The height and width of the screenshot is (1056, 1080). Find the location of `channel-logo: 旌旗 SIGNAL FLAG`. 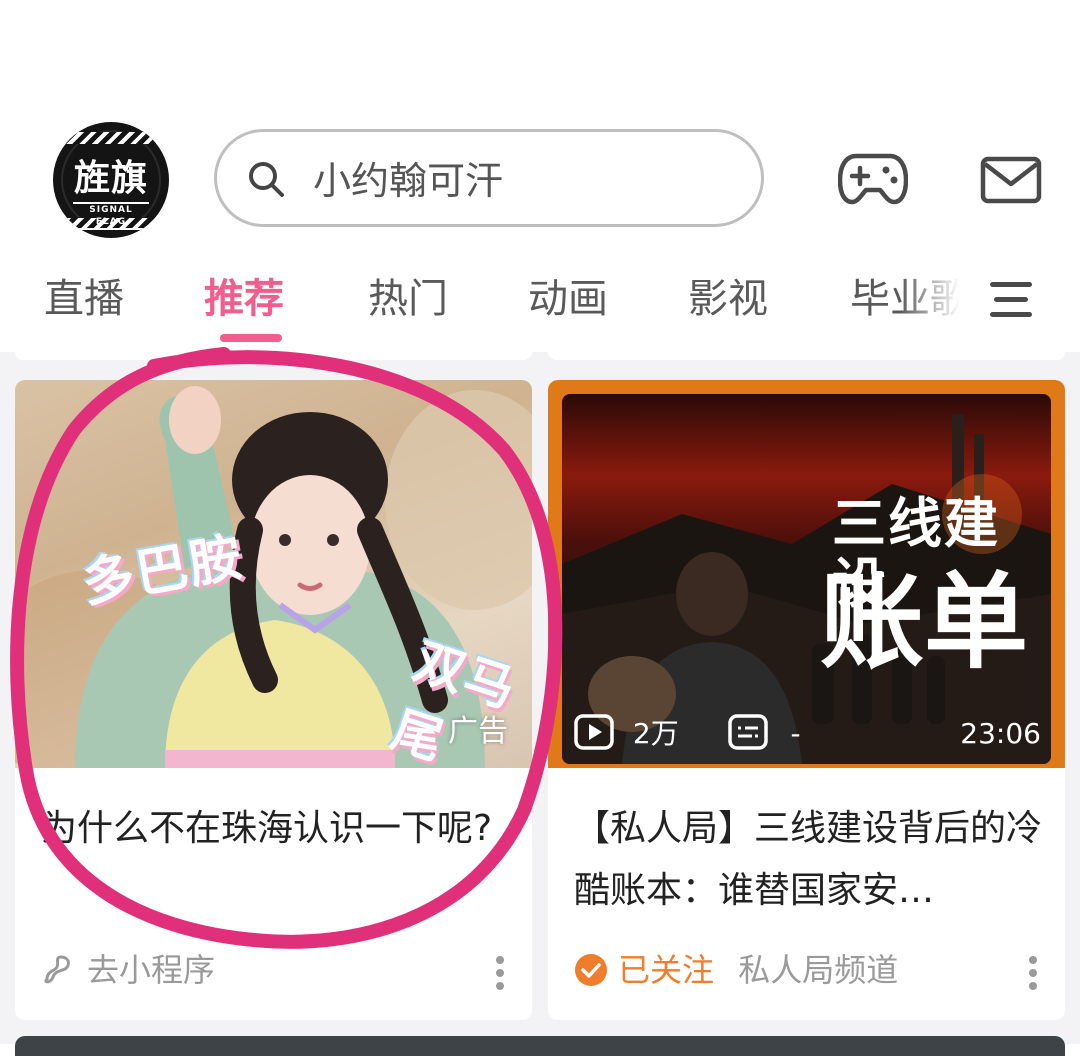

channel-logo: 旌旗 SIGNAL FLAG is located at coordinates (111, 180).